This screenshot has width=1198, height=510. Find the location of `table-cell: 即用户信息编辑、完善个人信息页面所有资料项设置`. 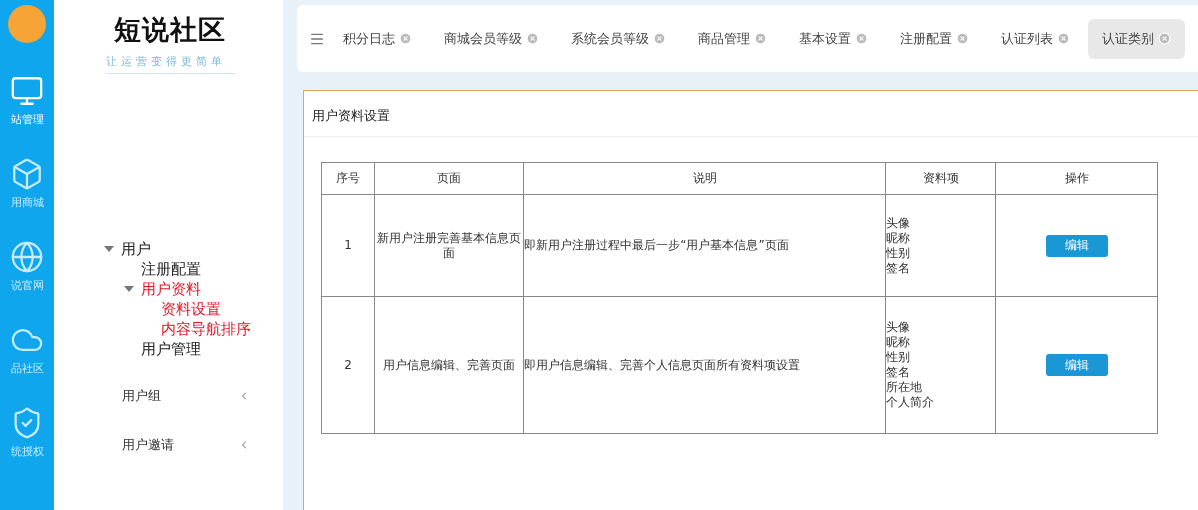

table-cell: 即用户信息编辑、完善个人信息页面所有资料项设置 is located at coordinates (704, 365).